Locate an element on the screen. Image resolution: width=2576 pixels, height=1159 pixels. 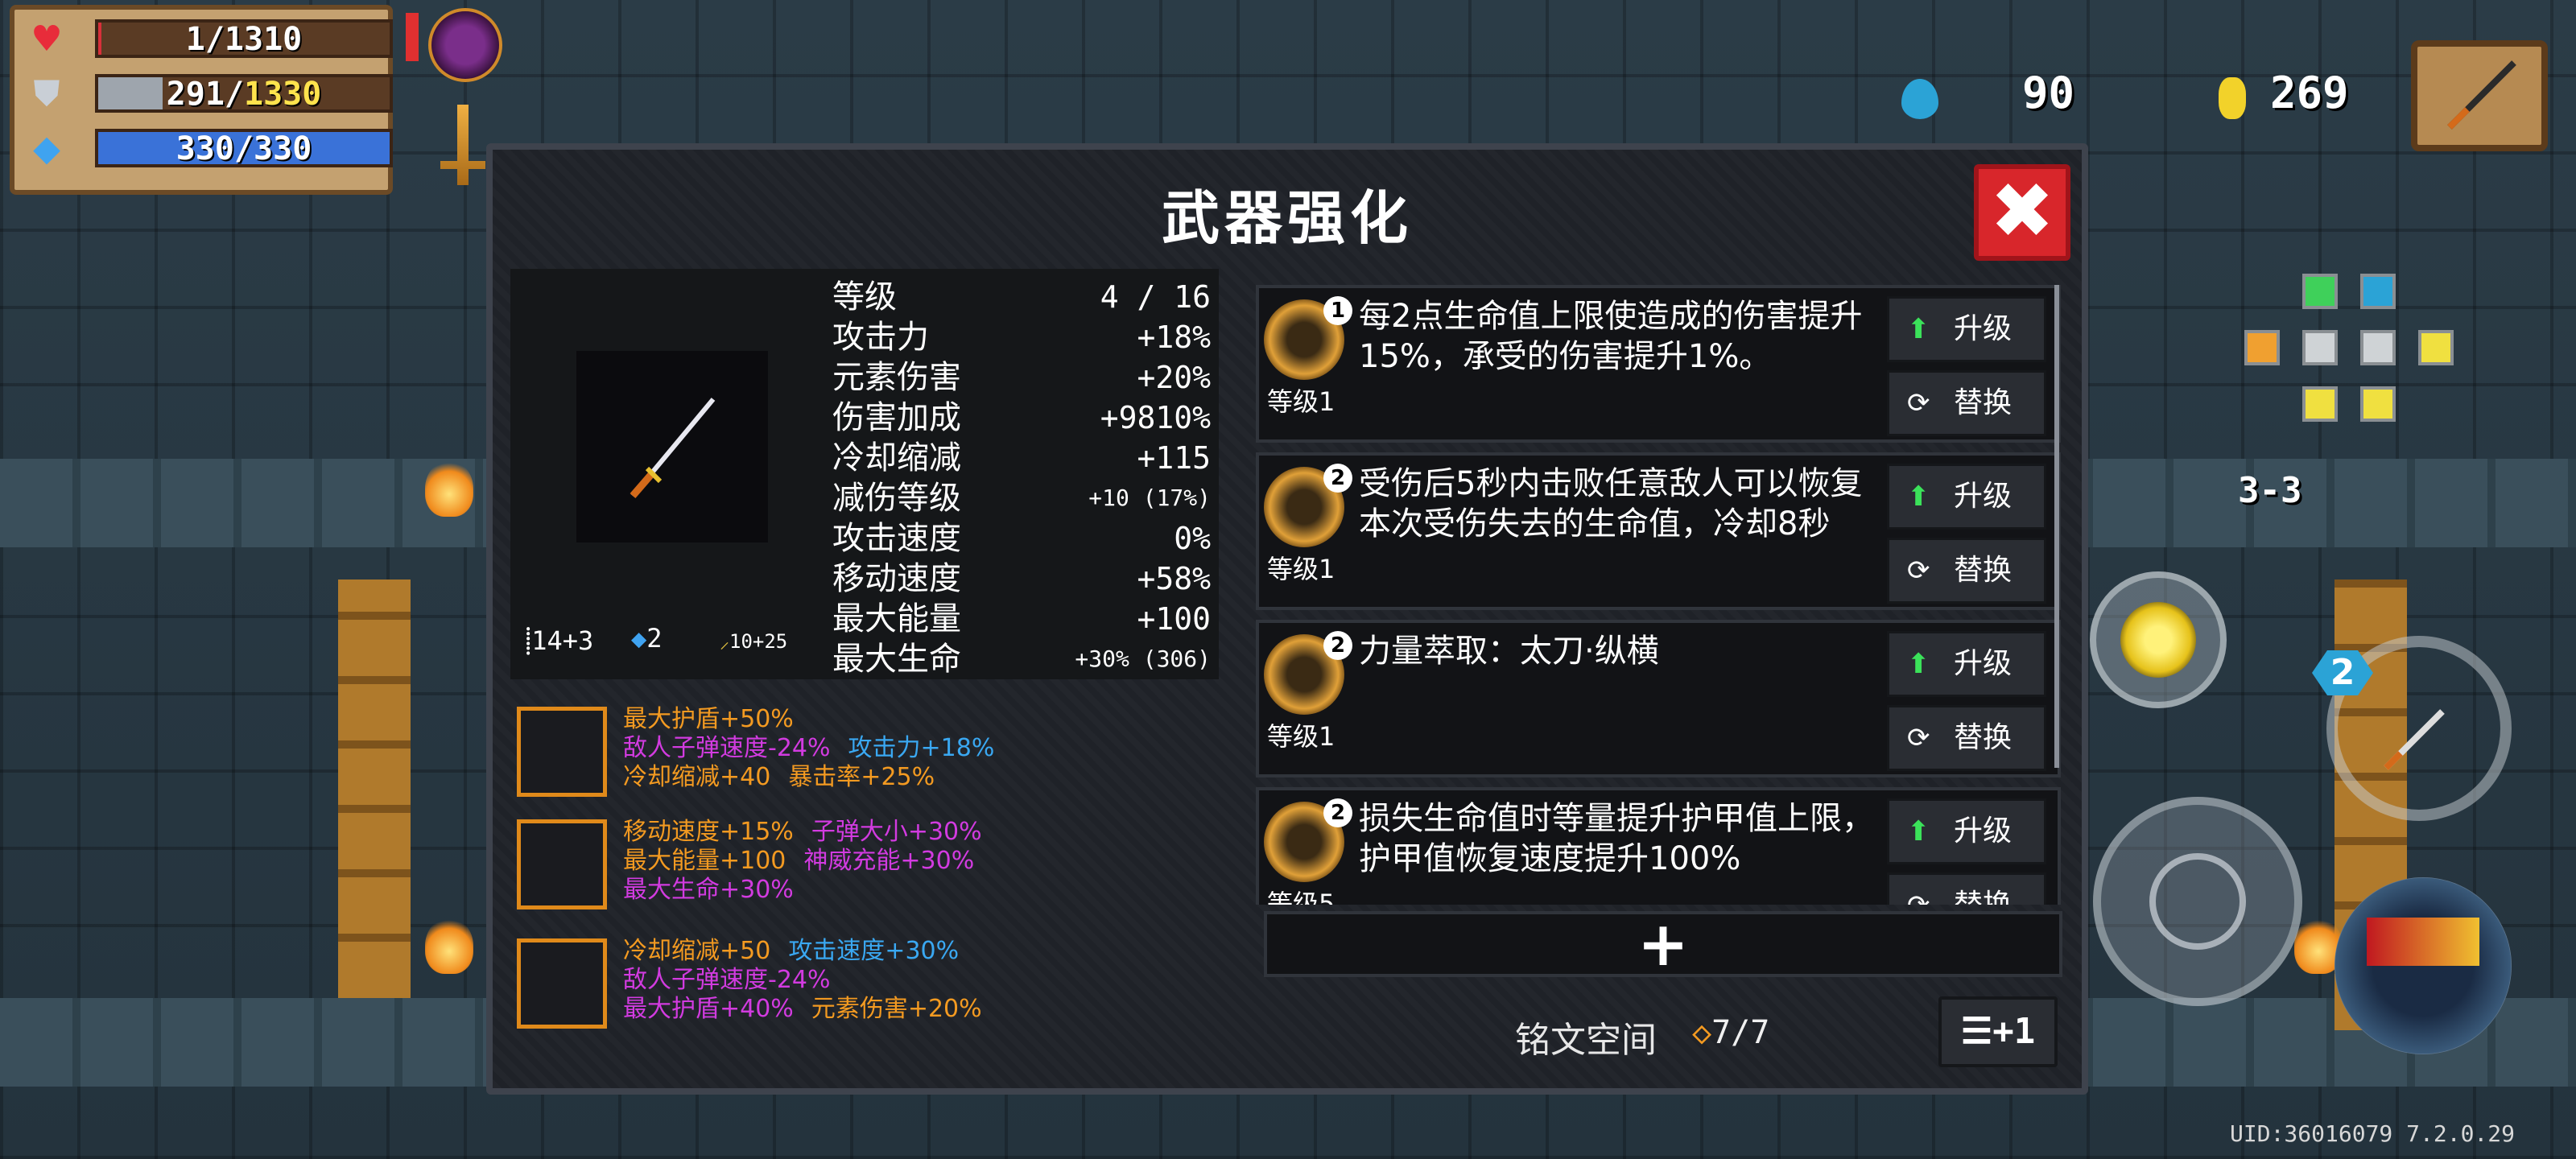
part-attribute-line: 冷却缩减+40 暴击率+25% is located at coordinates (787, 777).